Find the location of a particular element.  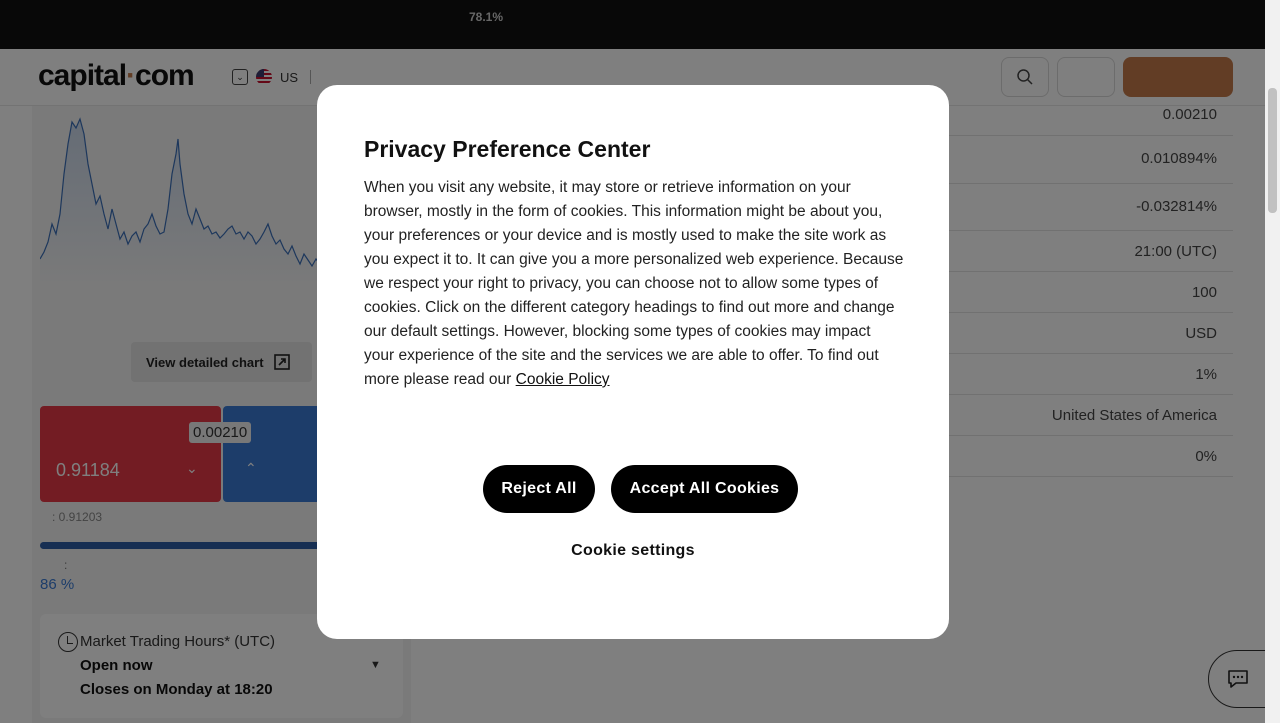

scrollbar-thumb is located at coordinates (1272, 150).